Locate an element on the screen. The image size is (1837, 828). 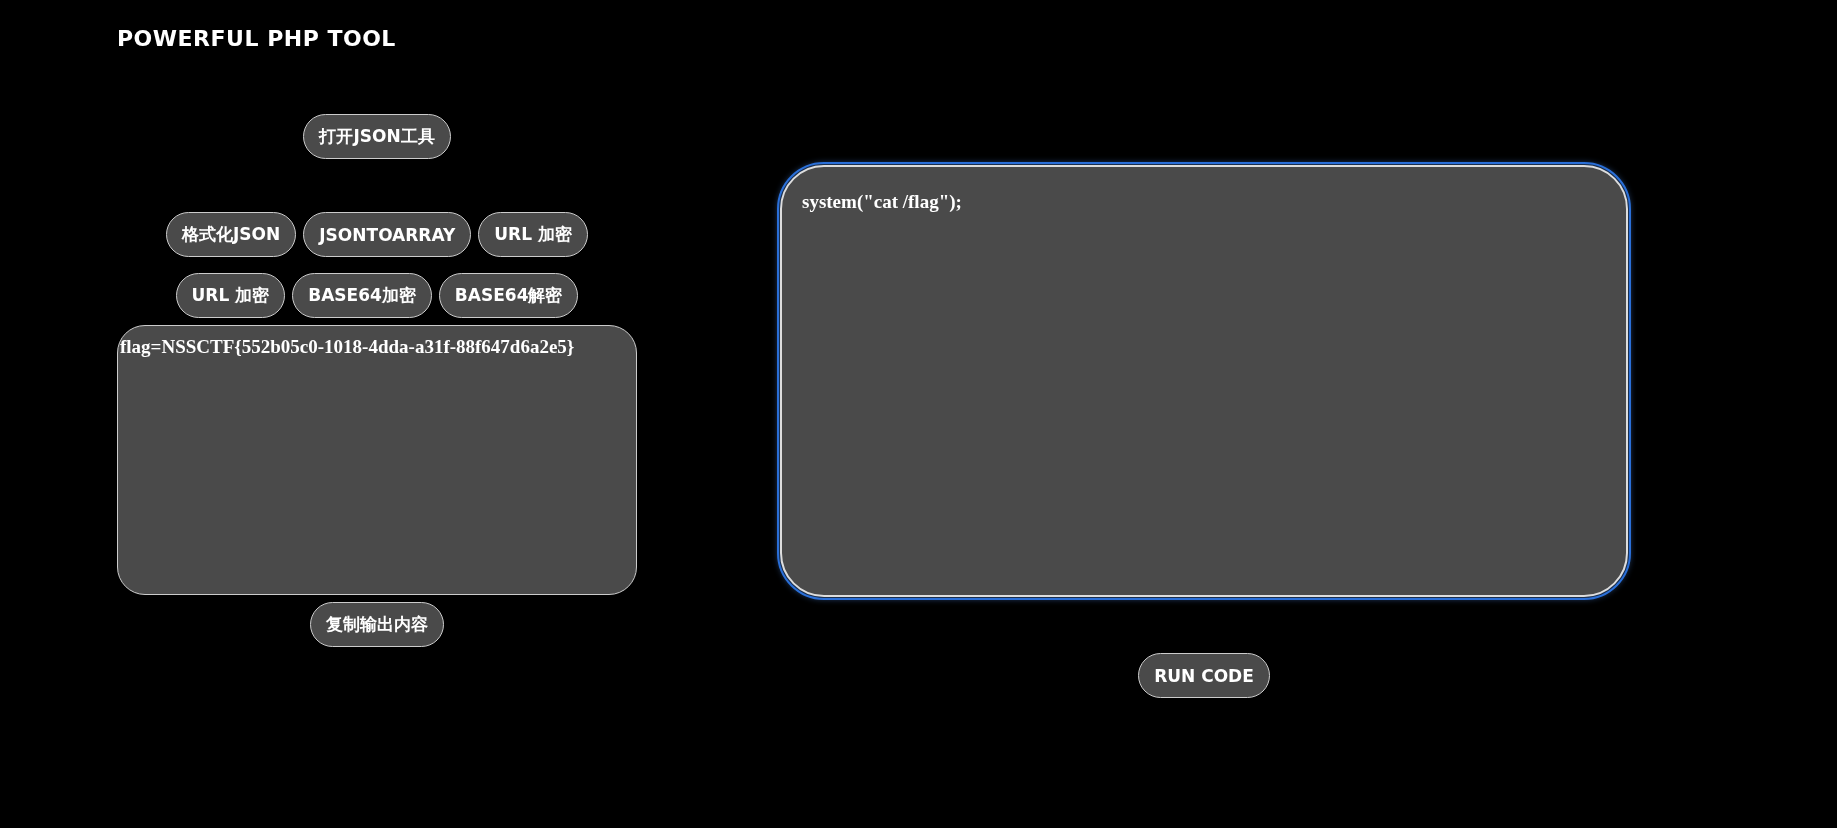
output-field: flag=NSSCTF{552b05c0-1018-4dda-a31f-88f647d6a2e5} is located at coordinates (377, 460).